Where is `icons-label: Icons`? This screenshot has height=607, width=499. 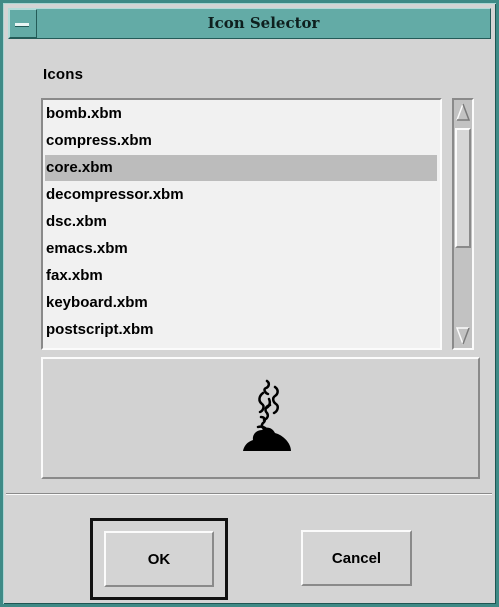 icons-label: Icons is located at coordinates (63, 74).